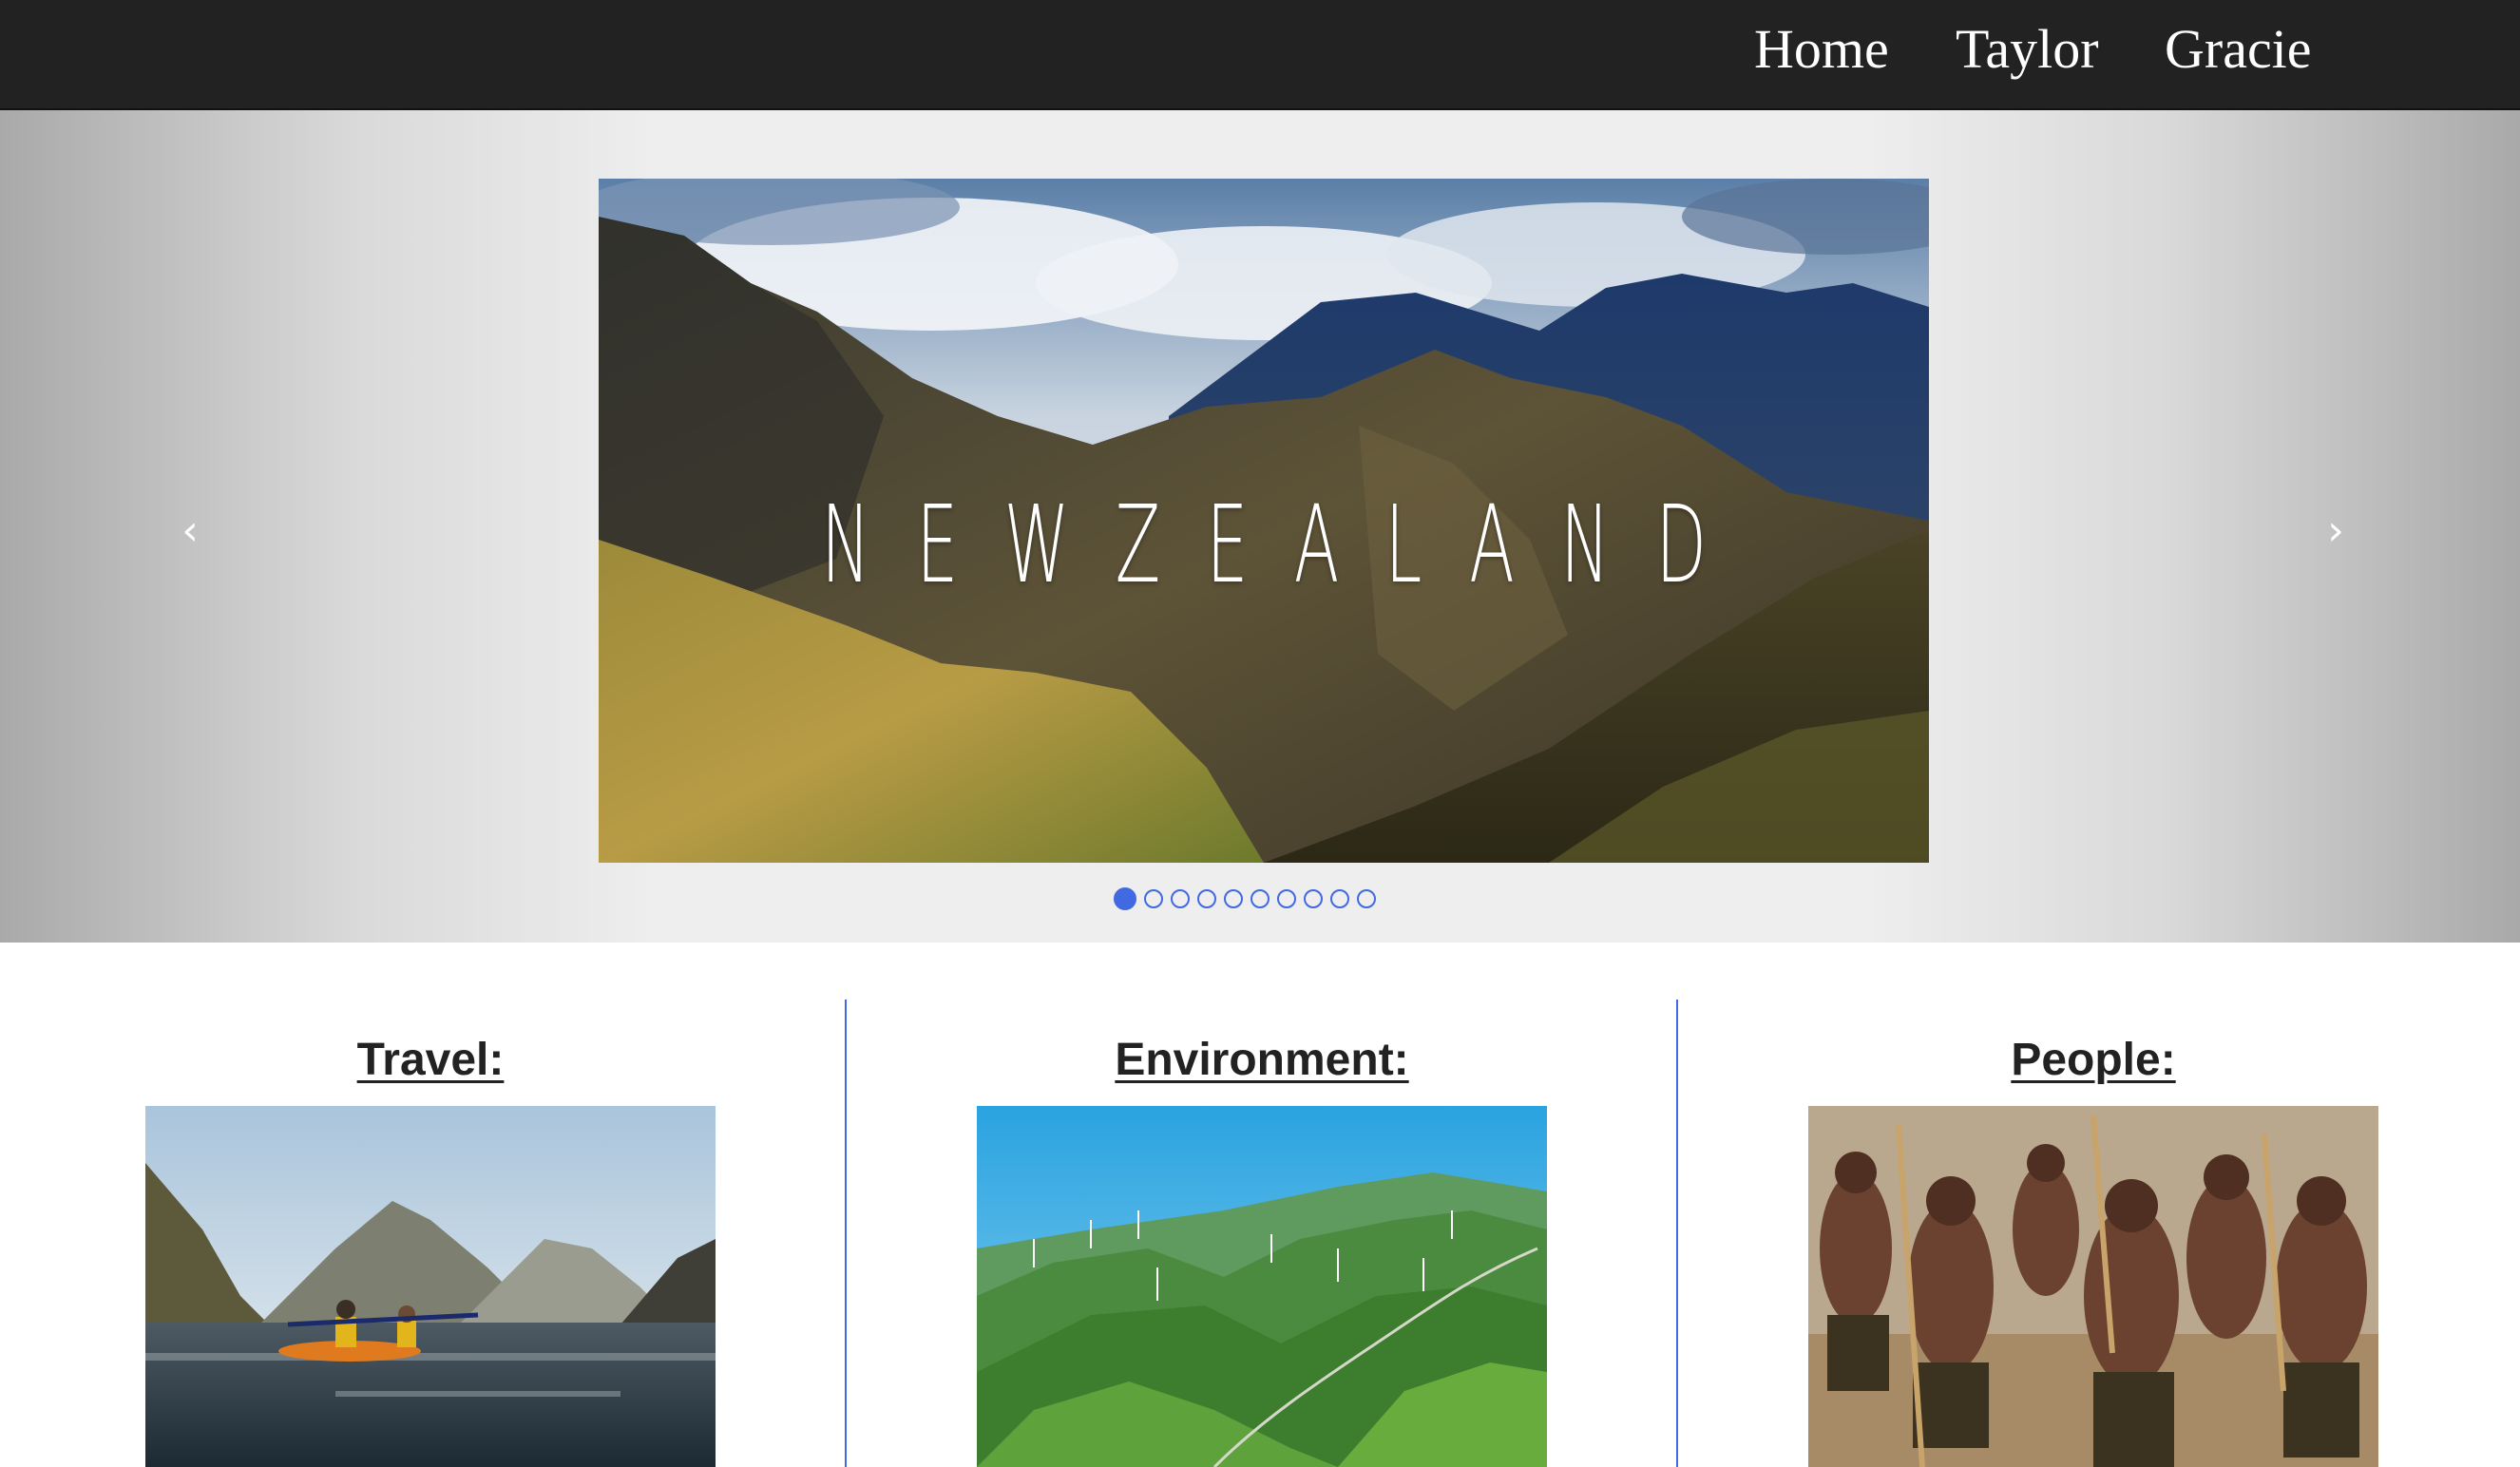 The height and width of the screenshot is (1467, 2520). I want to click on travel-image, so click(430, 1286).